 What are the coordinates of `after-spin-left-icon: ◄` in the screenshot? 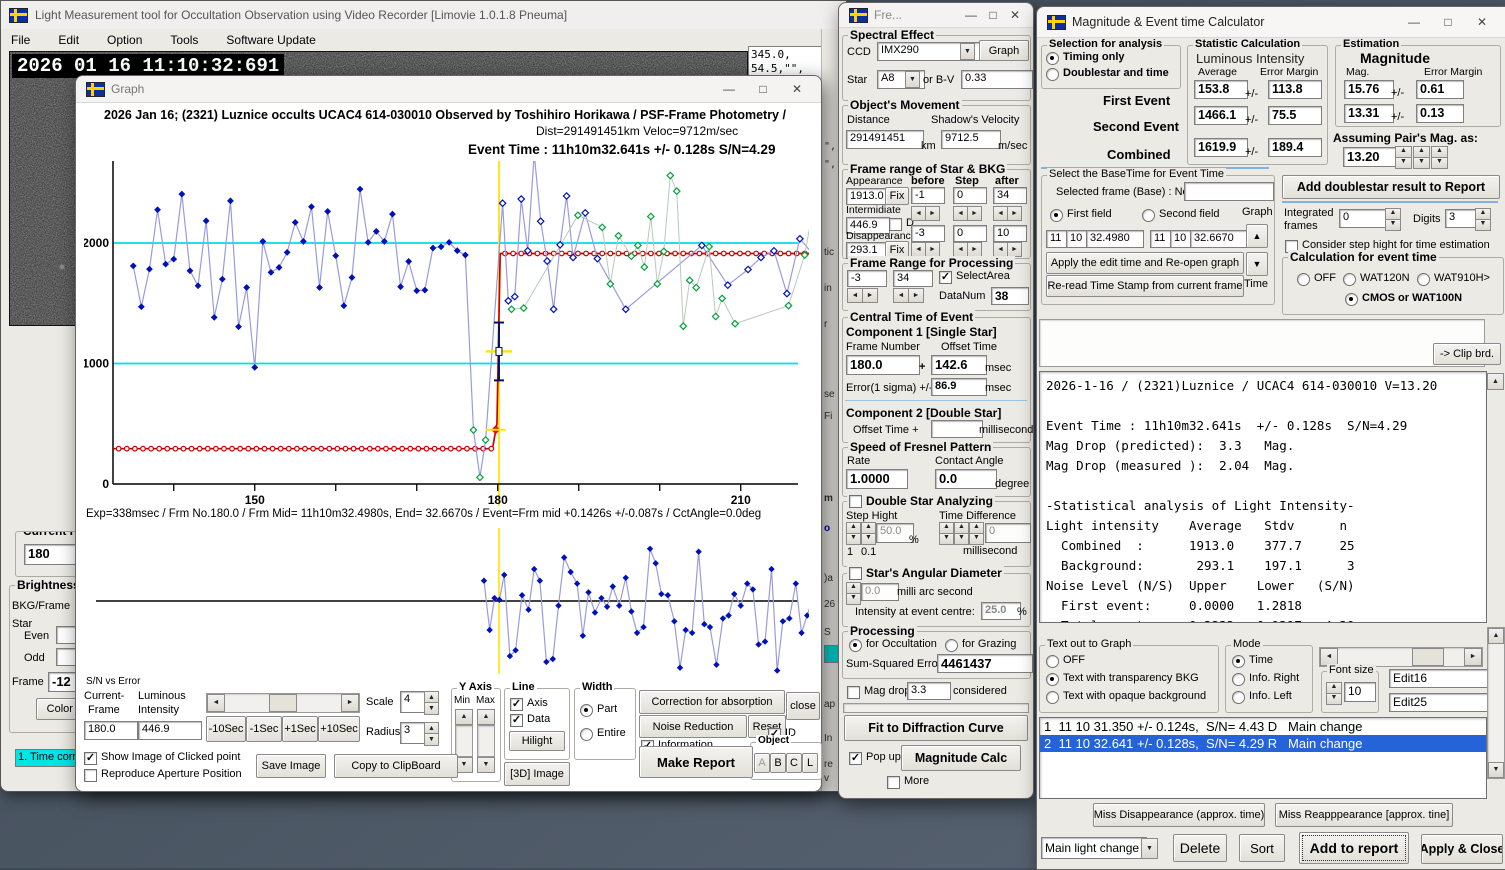 It's located at (1000, 213).